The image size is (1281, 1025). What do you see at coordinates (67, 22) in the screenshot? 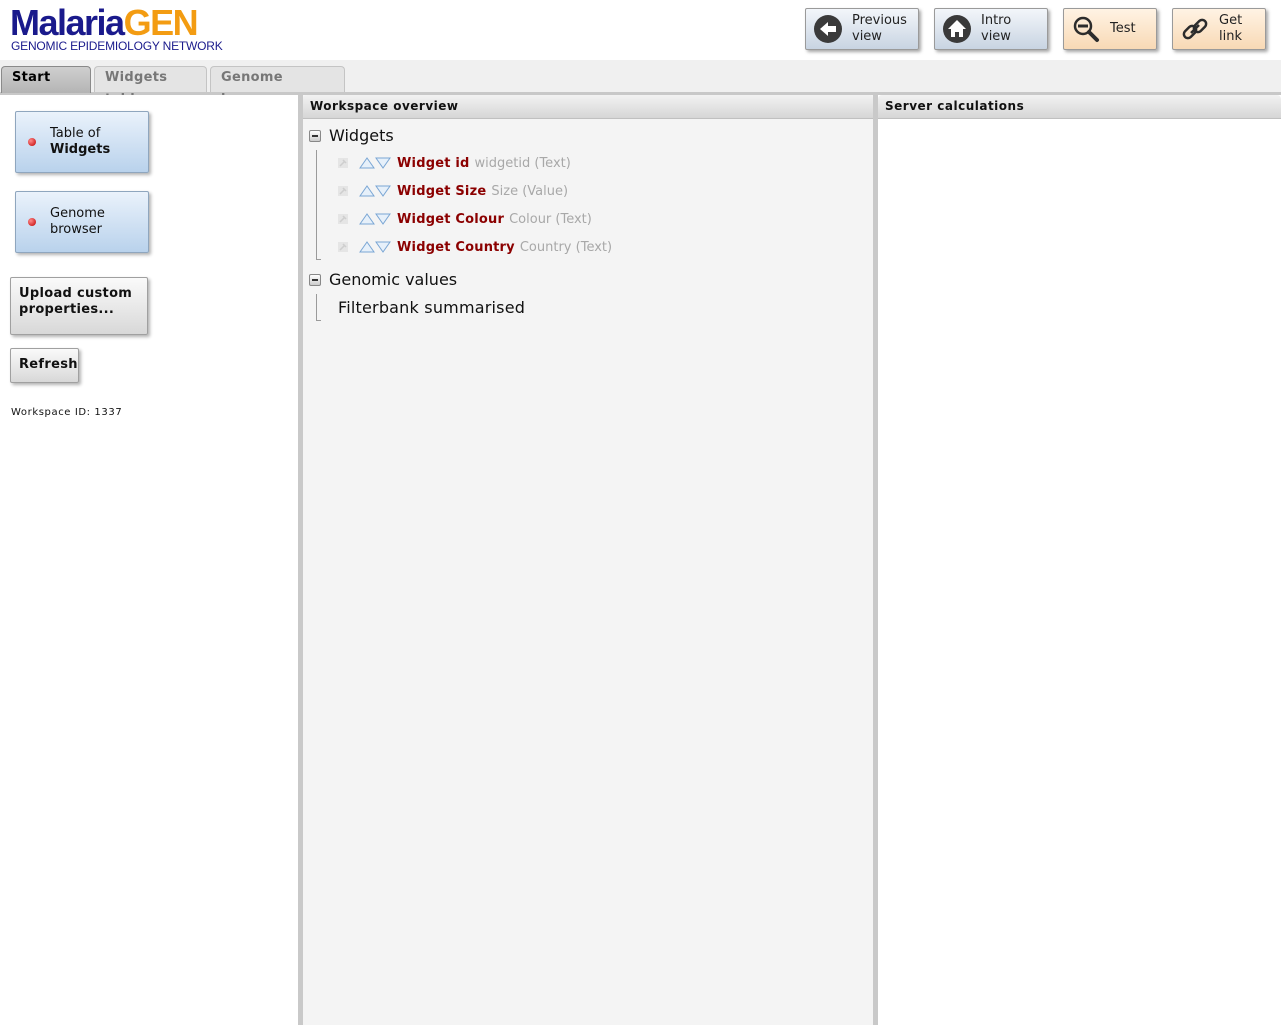
I see `logo-text-malaria: Malaria` at bounding box center [67, 22].